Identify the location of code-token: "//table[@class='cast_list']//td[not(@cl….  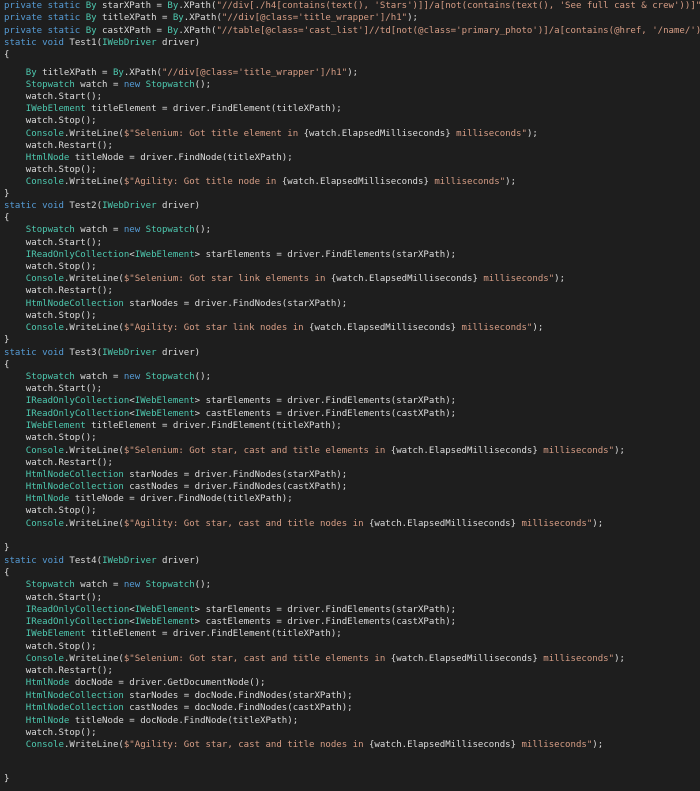
(458, 30).